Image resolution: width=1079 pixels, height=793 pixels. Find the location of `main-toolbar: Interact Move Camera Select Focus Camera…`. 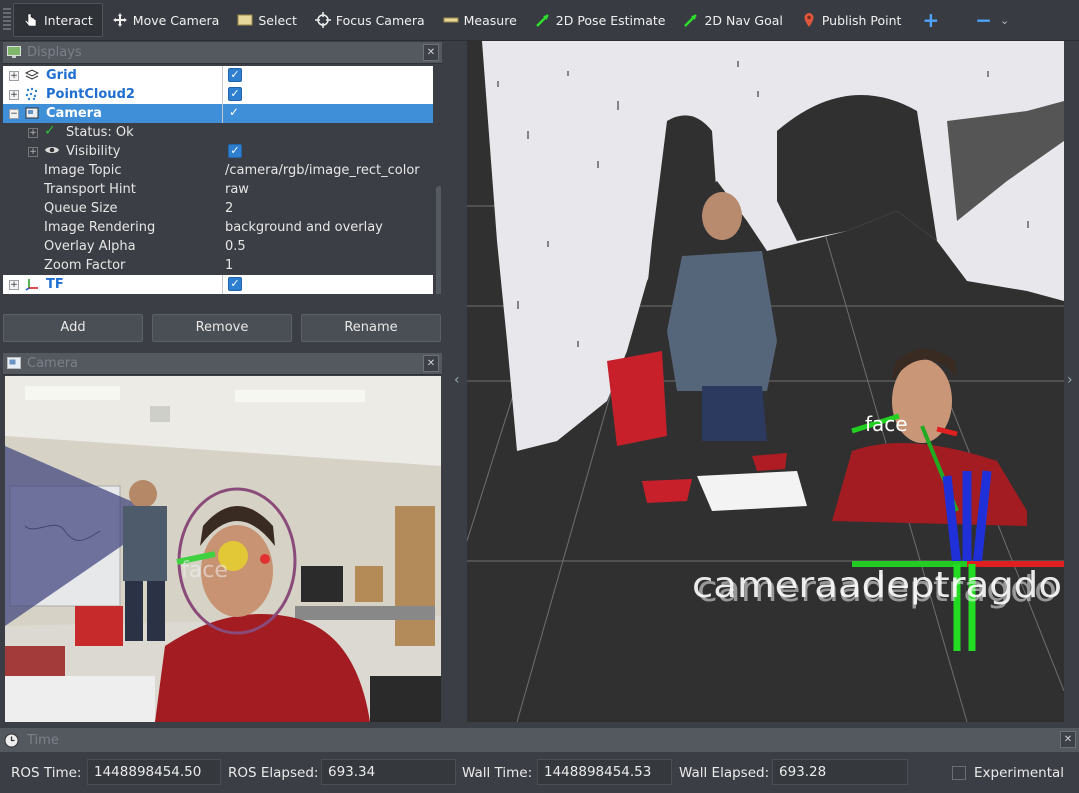

main-toolbar: Interact Move Camera Select Focus Camera… is located at coordinates (539, 20).